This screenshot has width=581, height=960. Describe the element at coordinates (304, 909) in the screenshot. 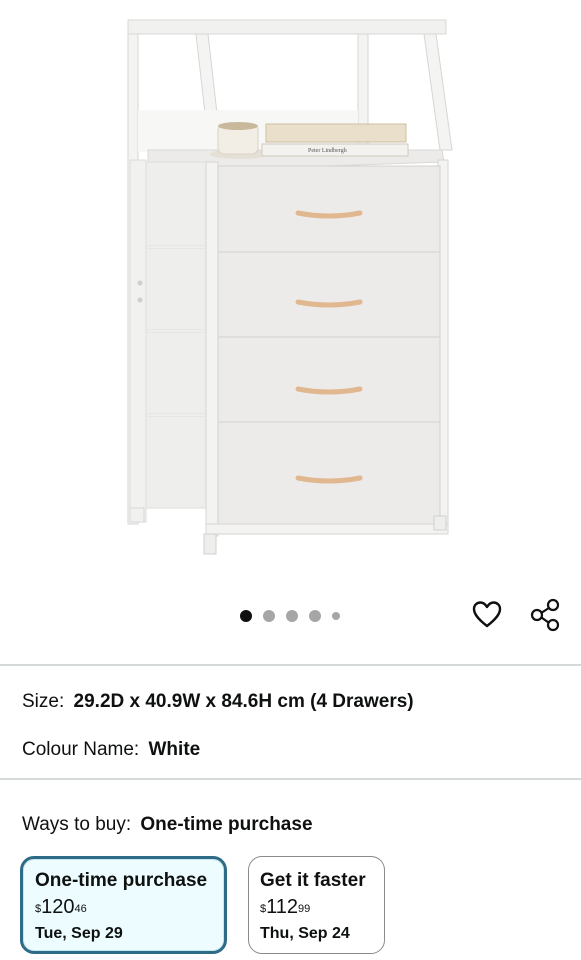

I see `price-fraction: 99` at that location.